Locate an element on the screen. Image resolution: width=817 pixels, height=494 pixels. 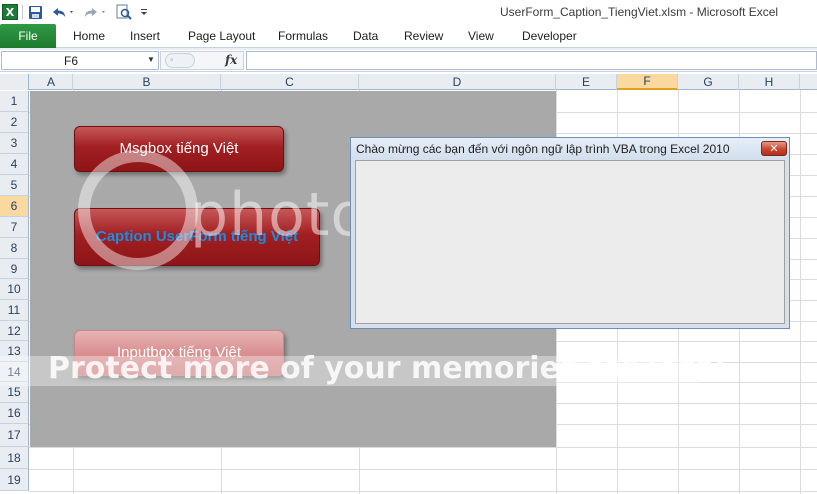
tab-home: Home is located at coordinates (89, 36).